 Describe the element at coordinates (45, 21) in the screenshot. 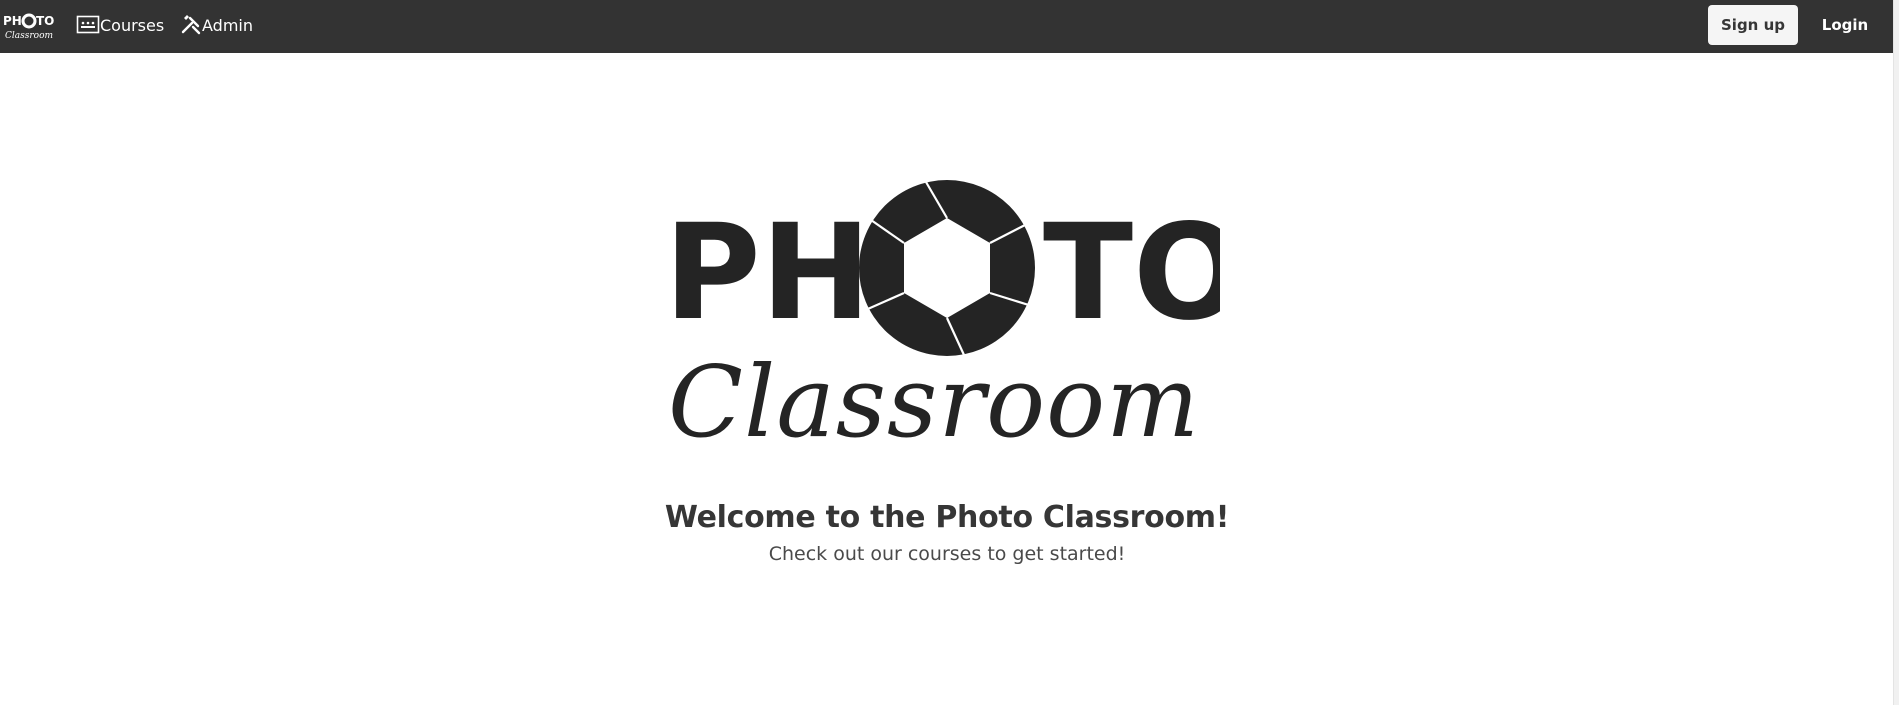

I see `brand-logo-to: TO` at that location.